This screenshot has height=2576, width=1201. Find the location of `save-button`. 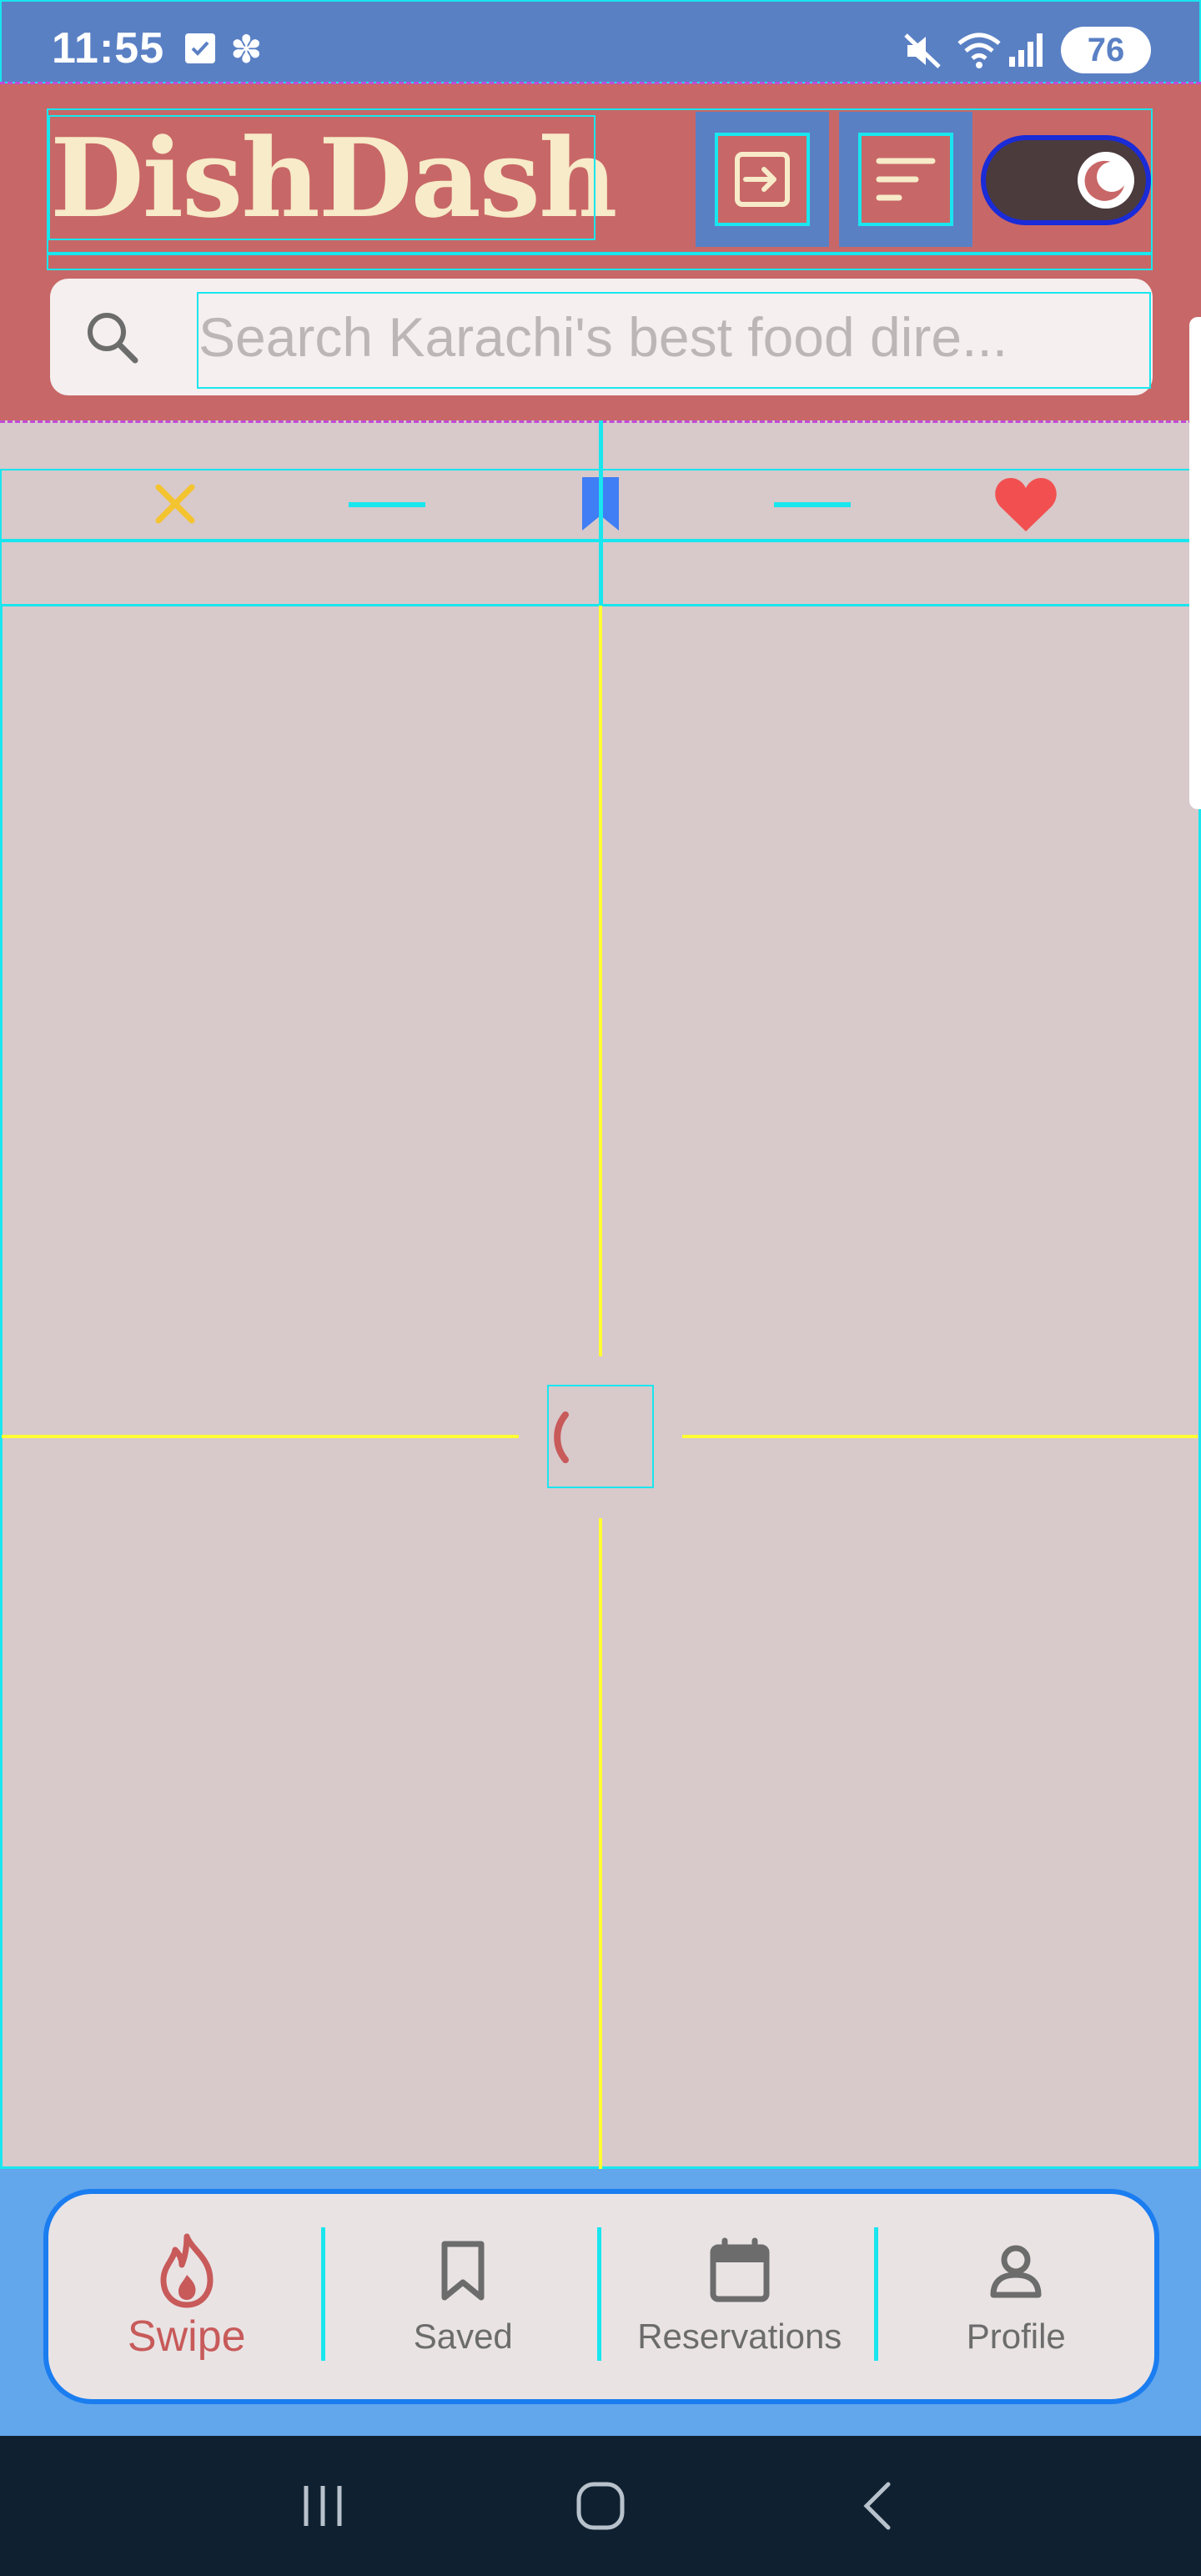

save-button is located at coordinates (601, 504).